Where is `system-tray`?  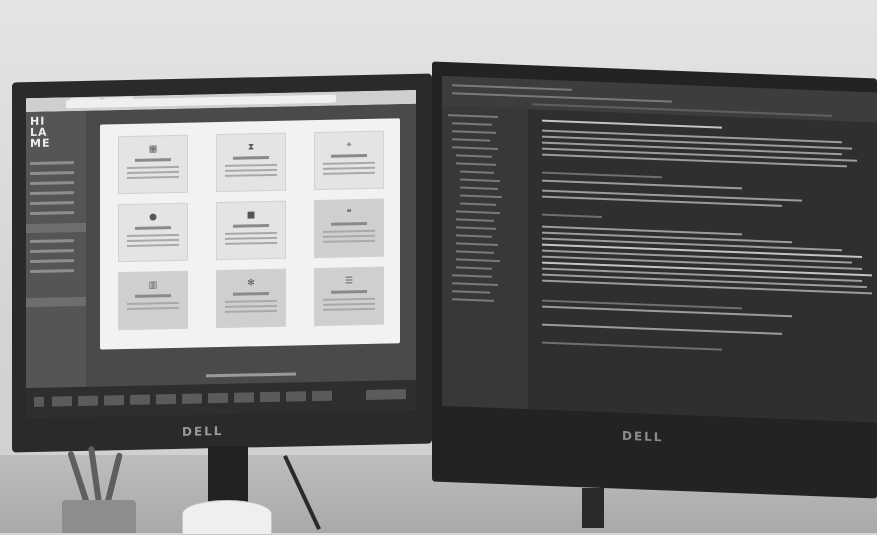
system-tray is located at coordinates (386, 394).